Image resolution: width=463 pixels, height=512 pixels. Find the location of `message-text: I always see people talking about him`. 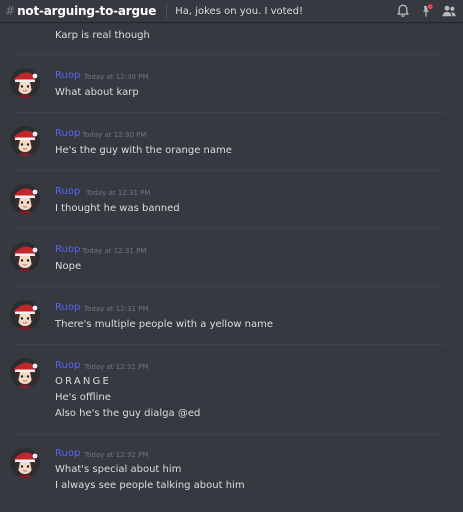

message-text: I always see people talking about him is located at coordinates (150, 485).